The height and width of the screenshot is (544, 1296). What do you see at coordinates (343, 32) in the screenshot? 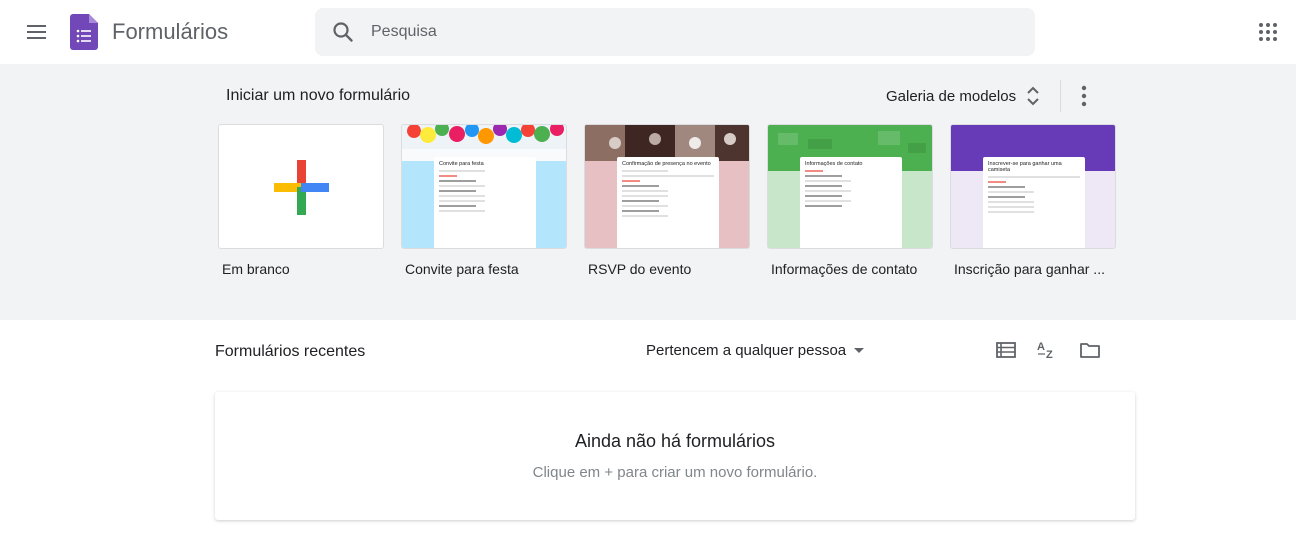
I see `search-icon` at bounding box center [343, 32].